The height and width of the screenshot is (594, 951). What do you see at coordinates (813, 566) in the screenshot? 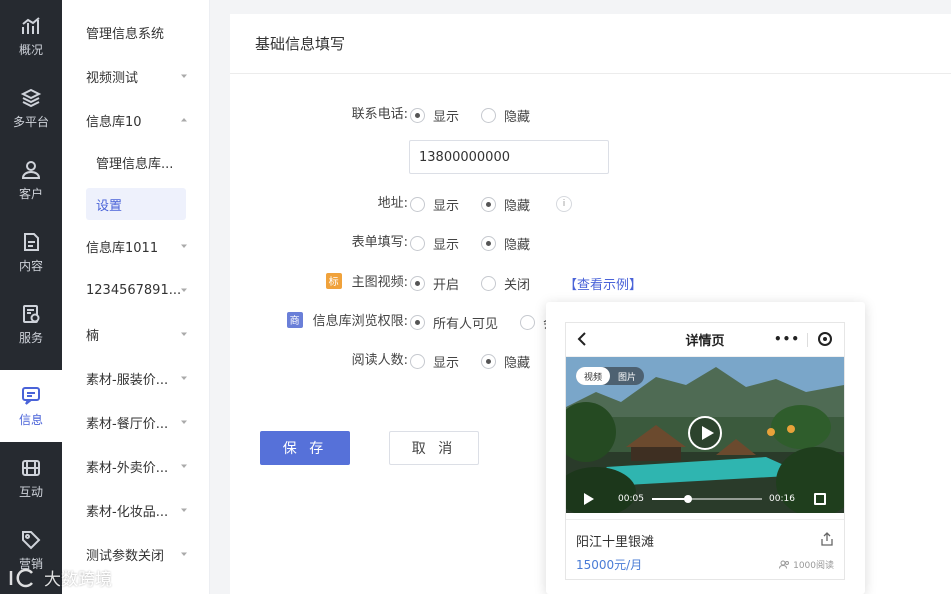
I see `read-count-text: 1000阅读` at bounding box center [813, 566].